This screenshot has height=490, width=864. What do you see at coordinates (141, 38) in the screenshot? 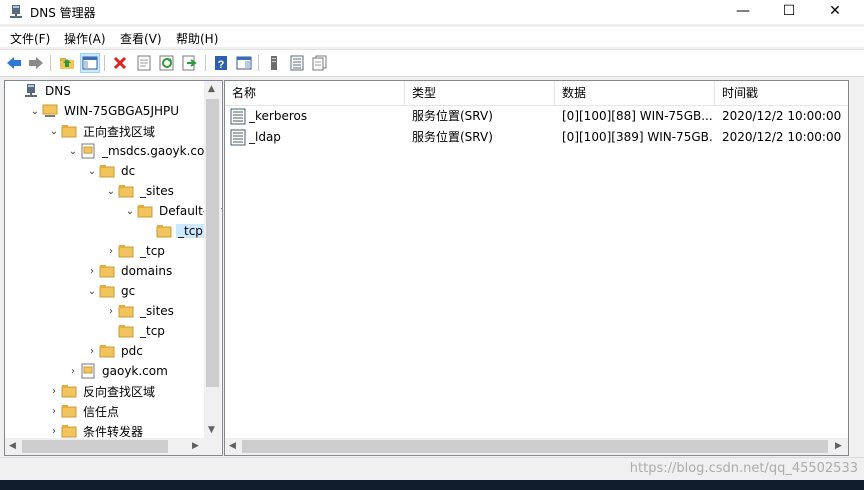
I see `menu-view: 查看(V)` at bounding box center [141, 38].